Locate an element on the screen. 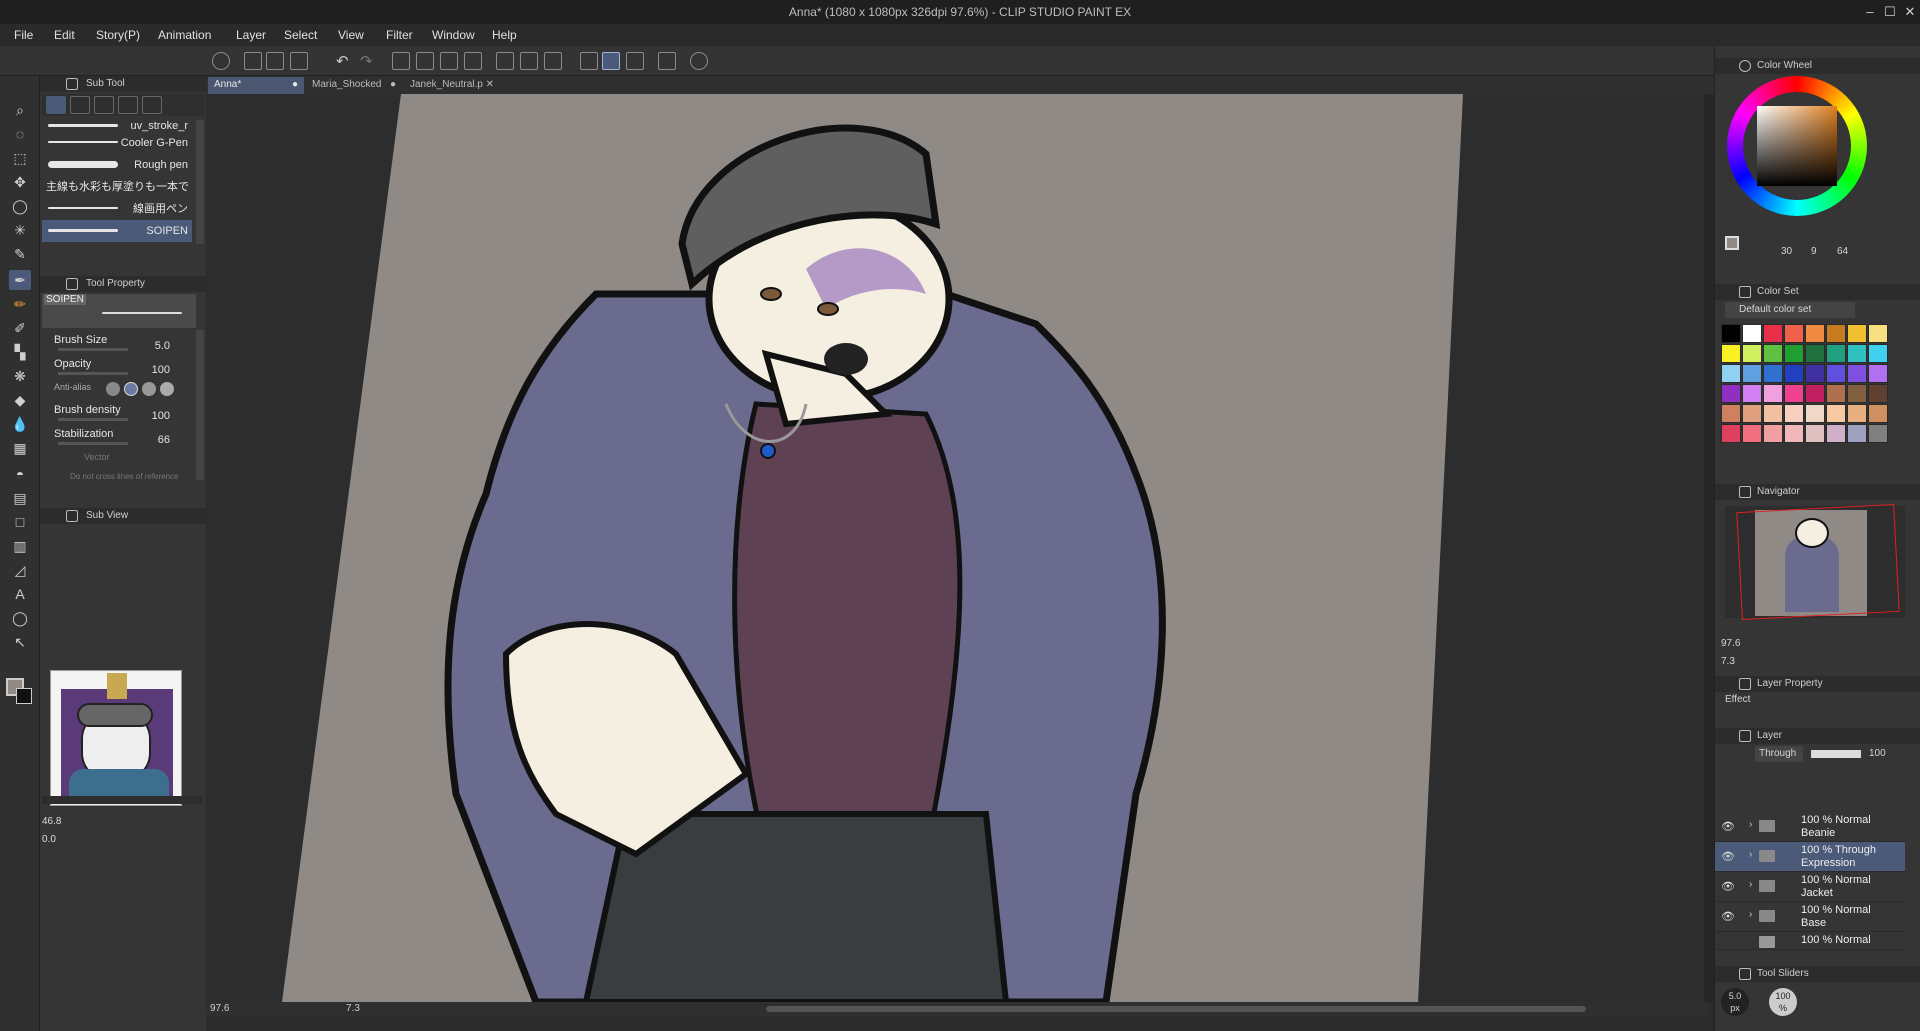  hue-ring is located at coordinates (1797, 146).